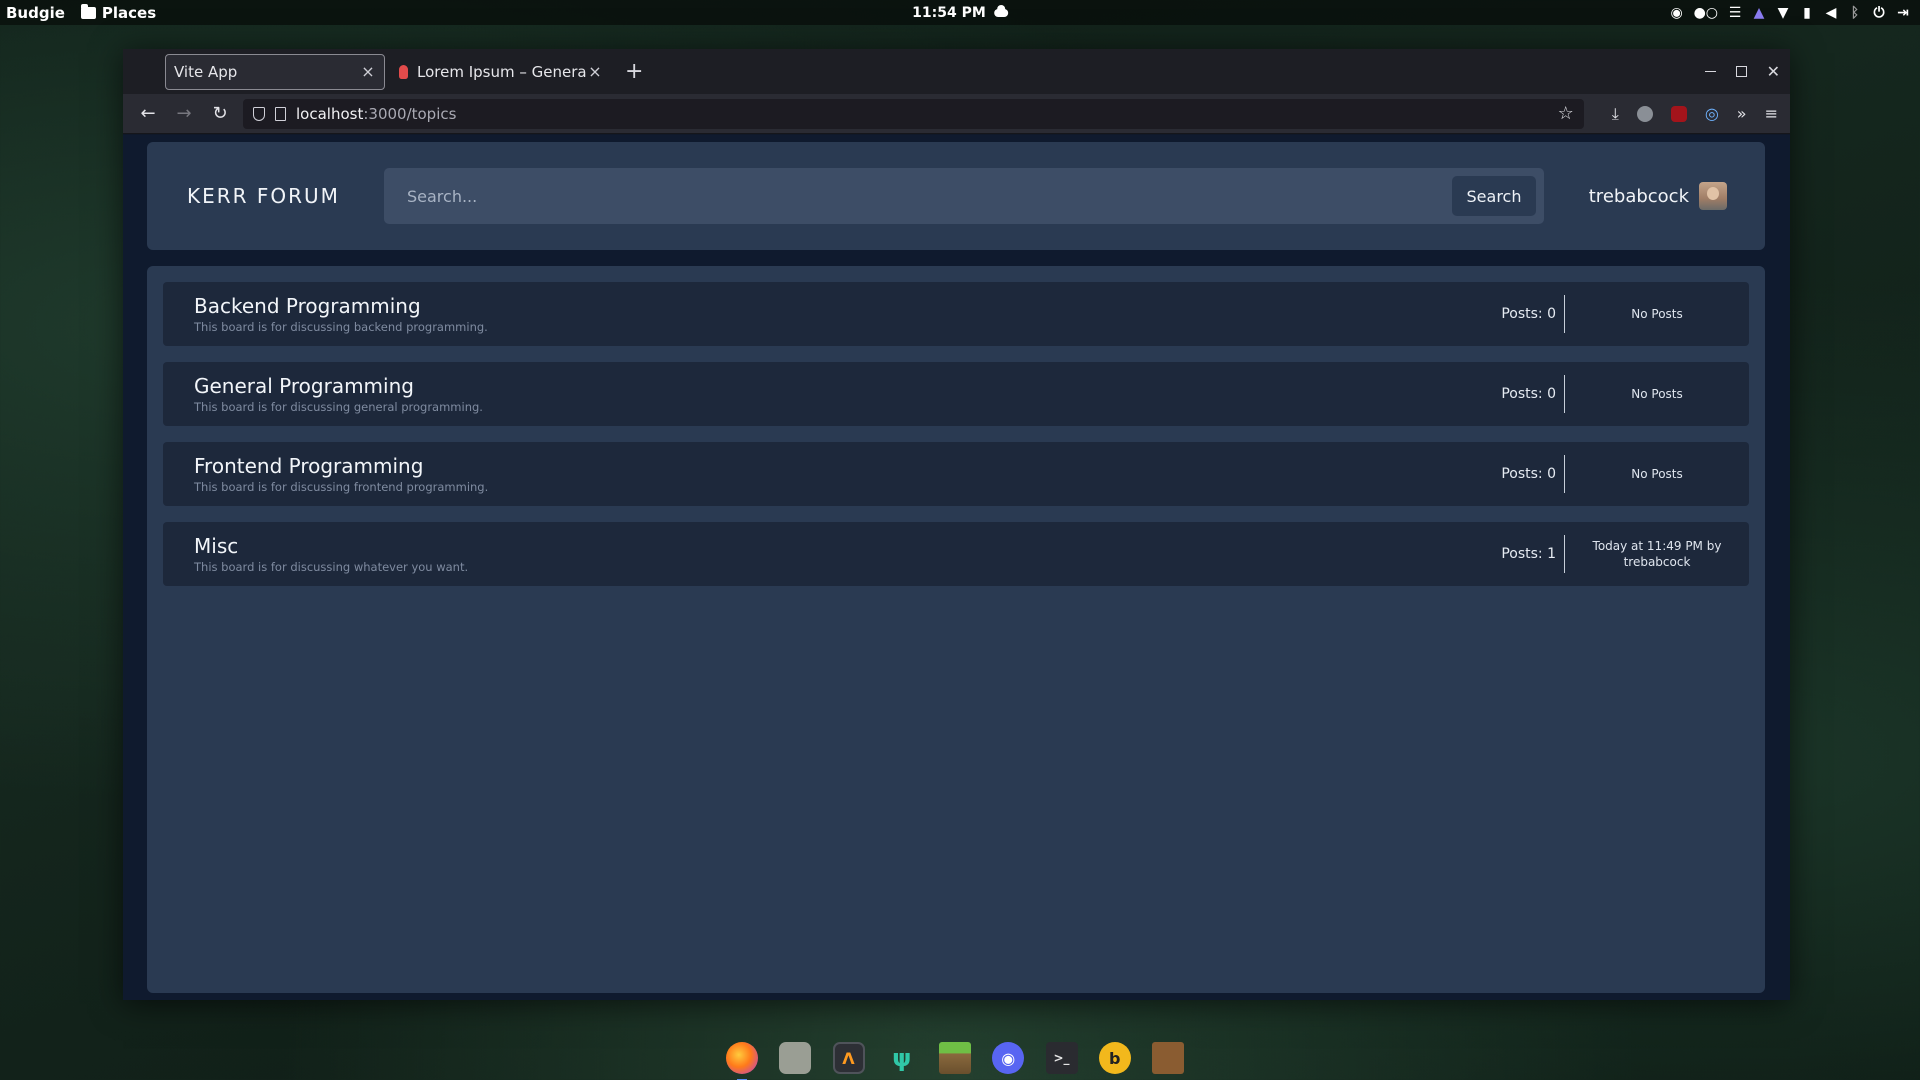  I want to click on firefox-icon, so click(742, 1061).